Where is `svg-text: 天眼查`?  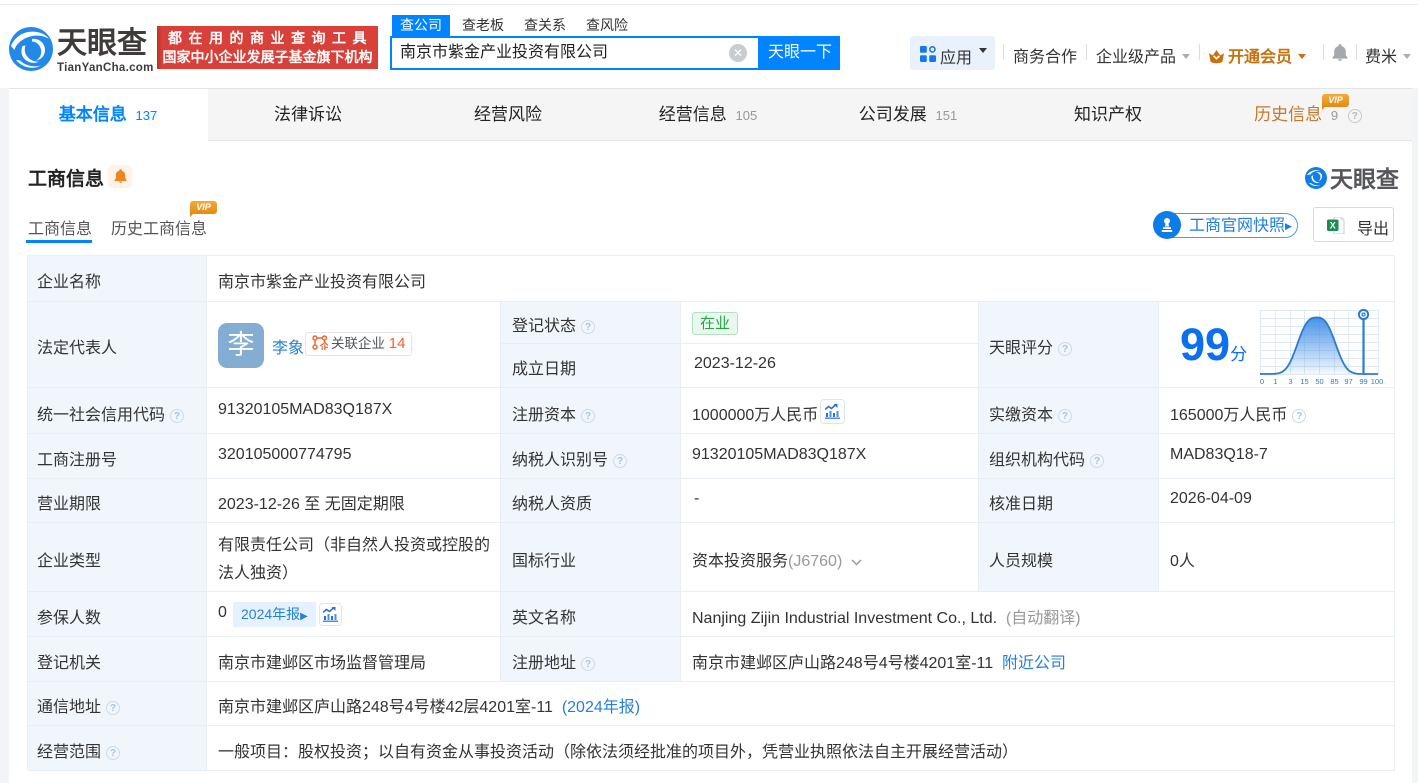 svg-text: 天眼查 is located at coordinates (1364, 178).